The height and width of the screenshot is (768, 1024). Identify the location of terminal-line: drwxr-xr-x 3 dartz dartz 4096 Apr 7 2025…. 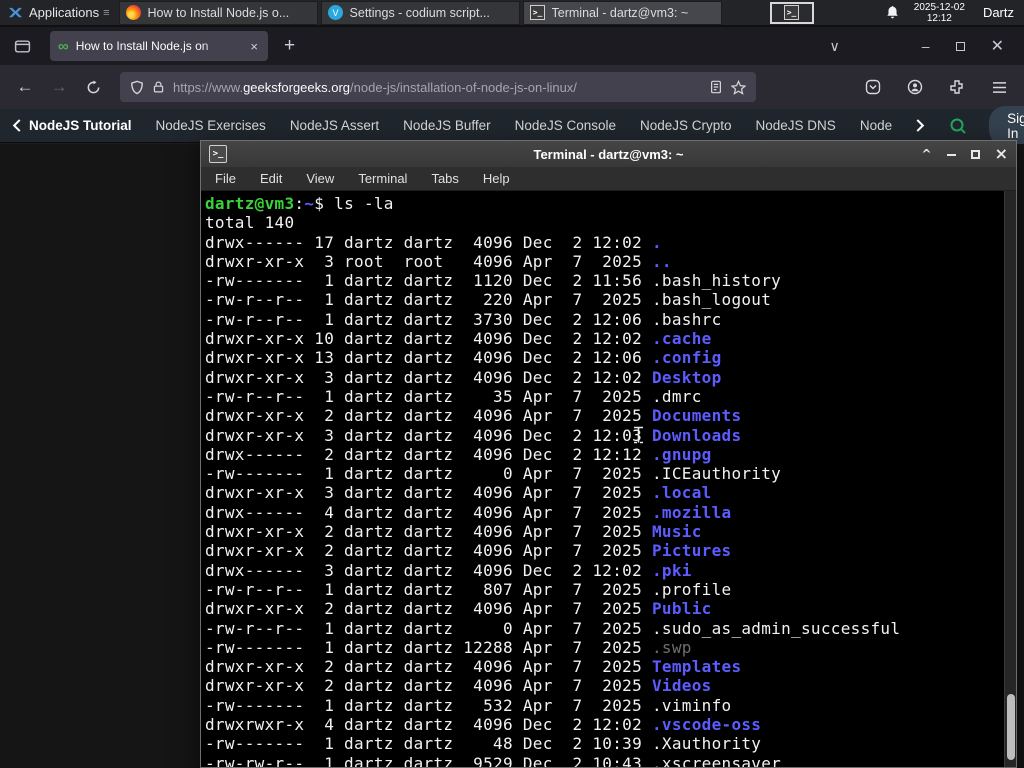
(458, 493).